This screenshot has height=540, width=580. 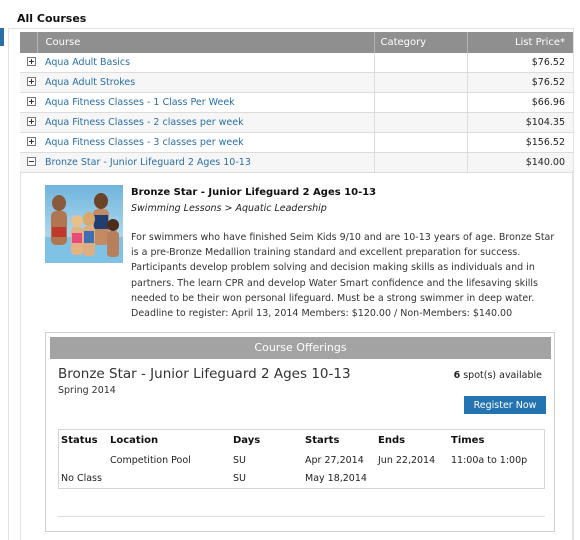 I want to click on toggle-column-header, so click(x=29, y=42).